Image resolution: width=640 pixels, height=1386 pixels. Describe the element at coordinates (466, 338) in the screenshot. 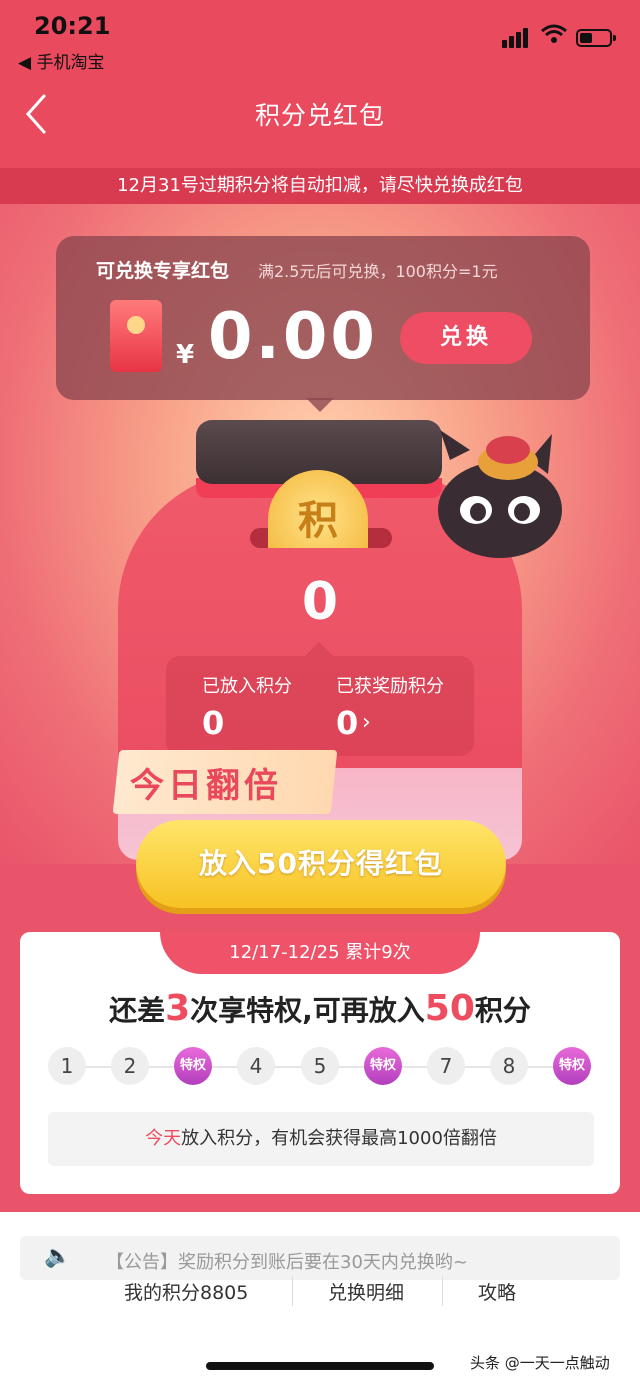

I see `exchange-button: 兑换` at that location.